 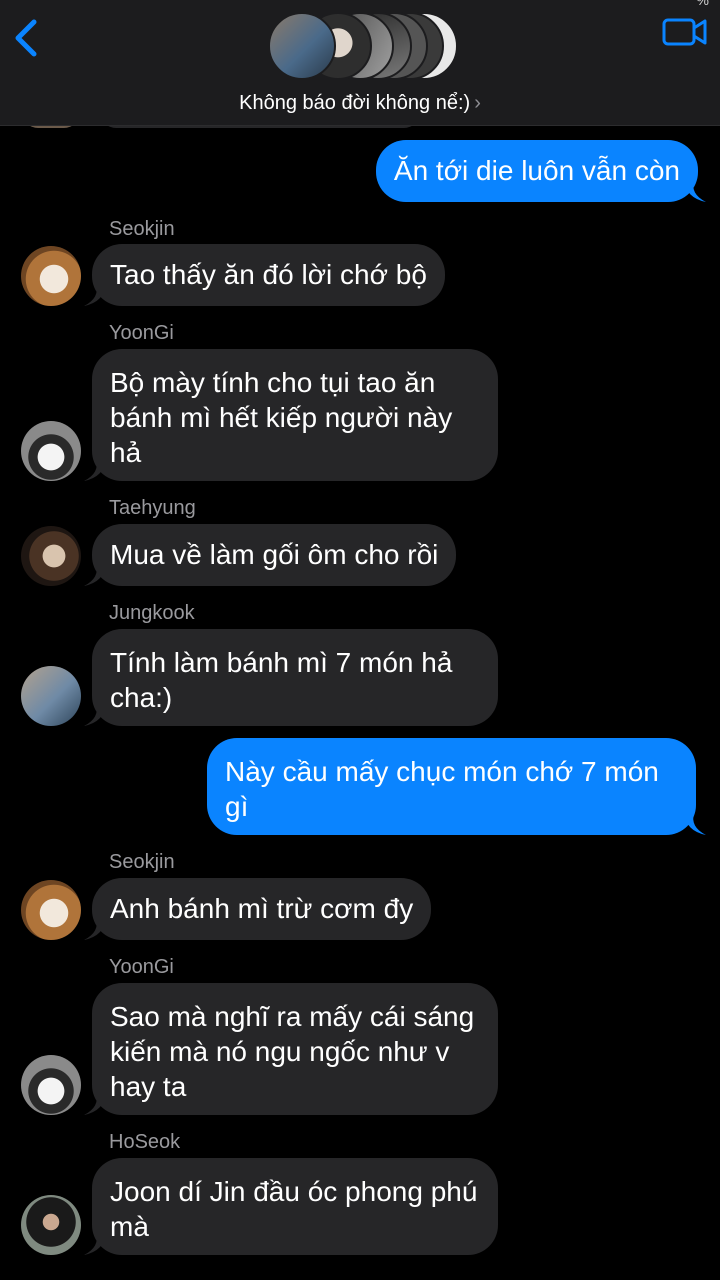 I want to click on chevron-left-icon, so click(x=26, y=38).